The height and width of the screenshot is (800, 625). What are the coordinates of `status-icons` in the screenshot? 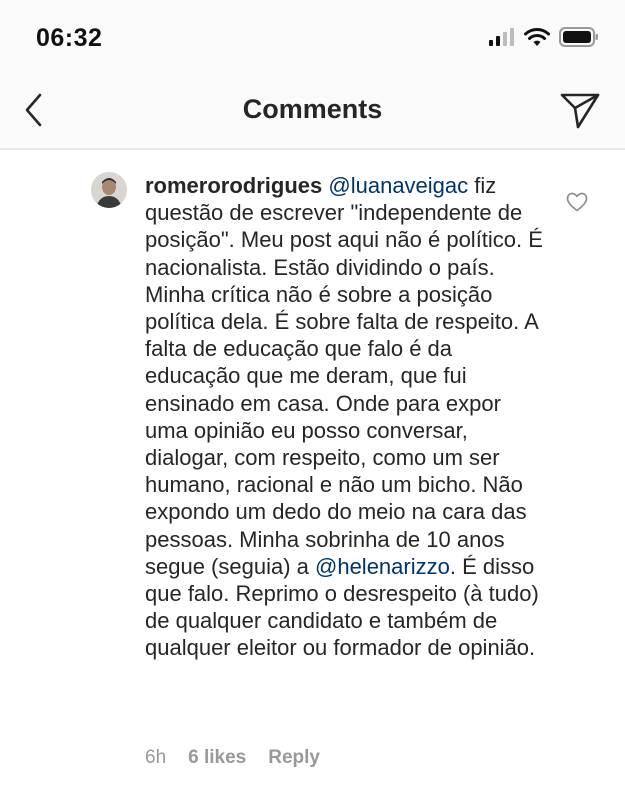 It's located at (544, 37).